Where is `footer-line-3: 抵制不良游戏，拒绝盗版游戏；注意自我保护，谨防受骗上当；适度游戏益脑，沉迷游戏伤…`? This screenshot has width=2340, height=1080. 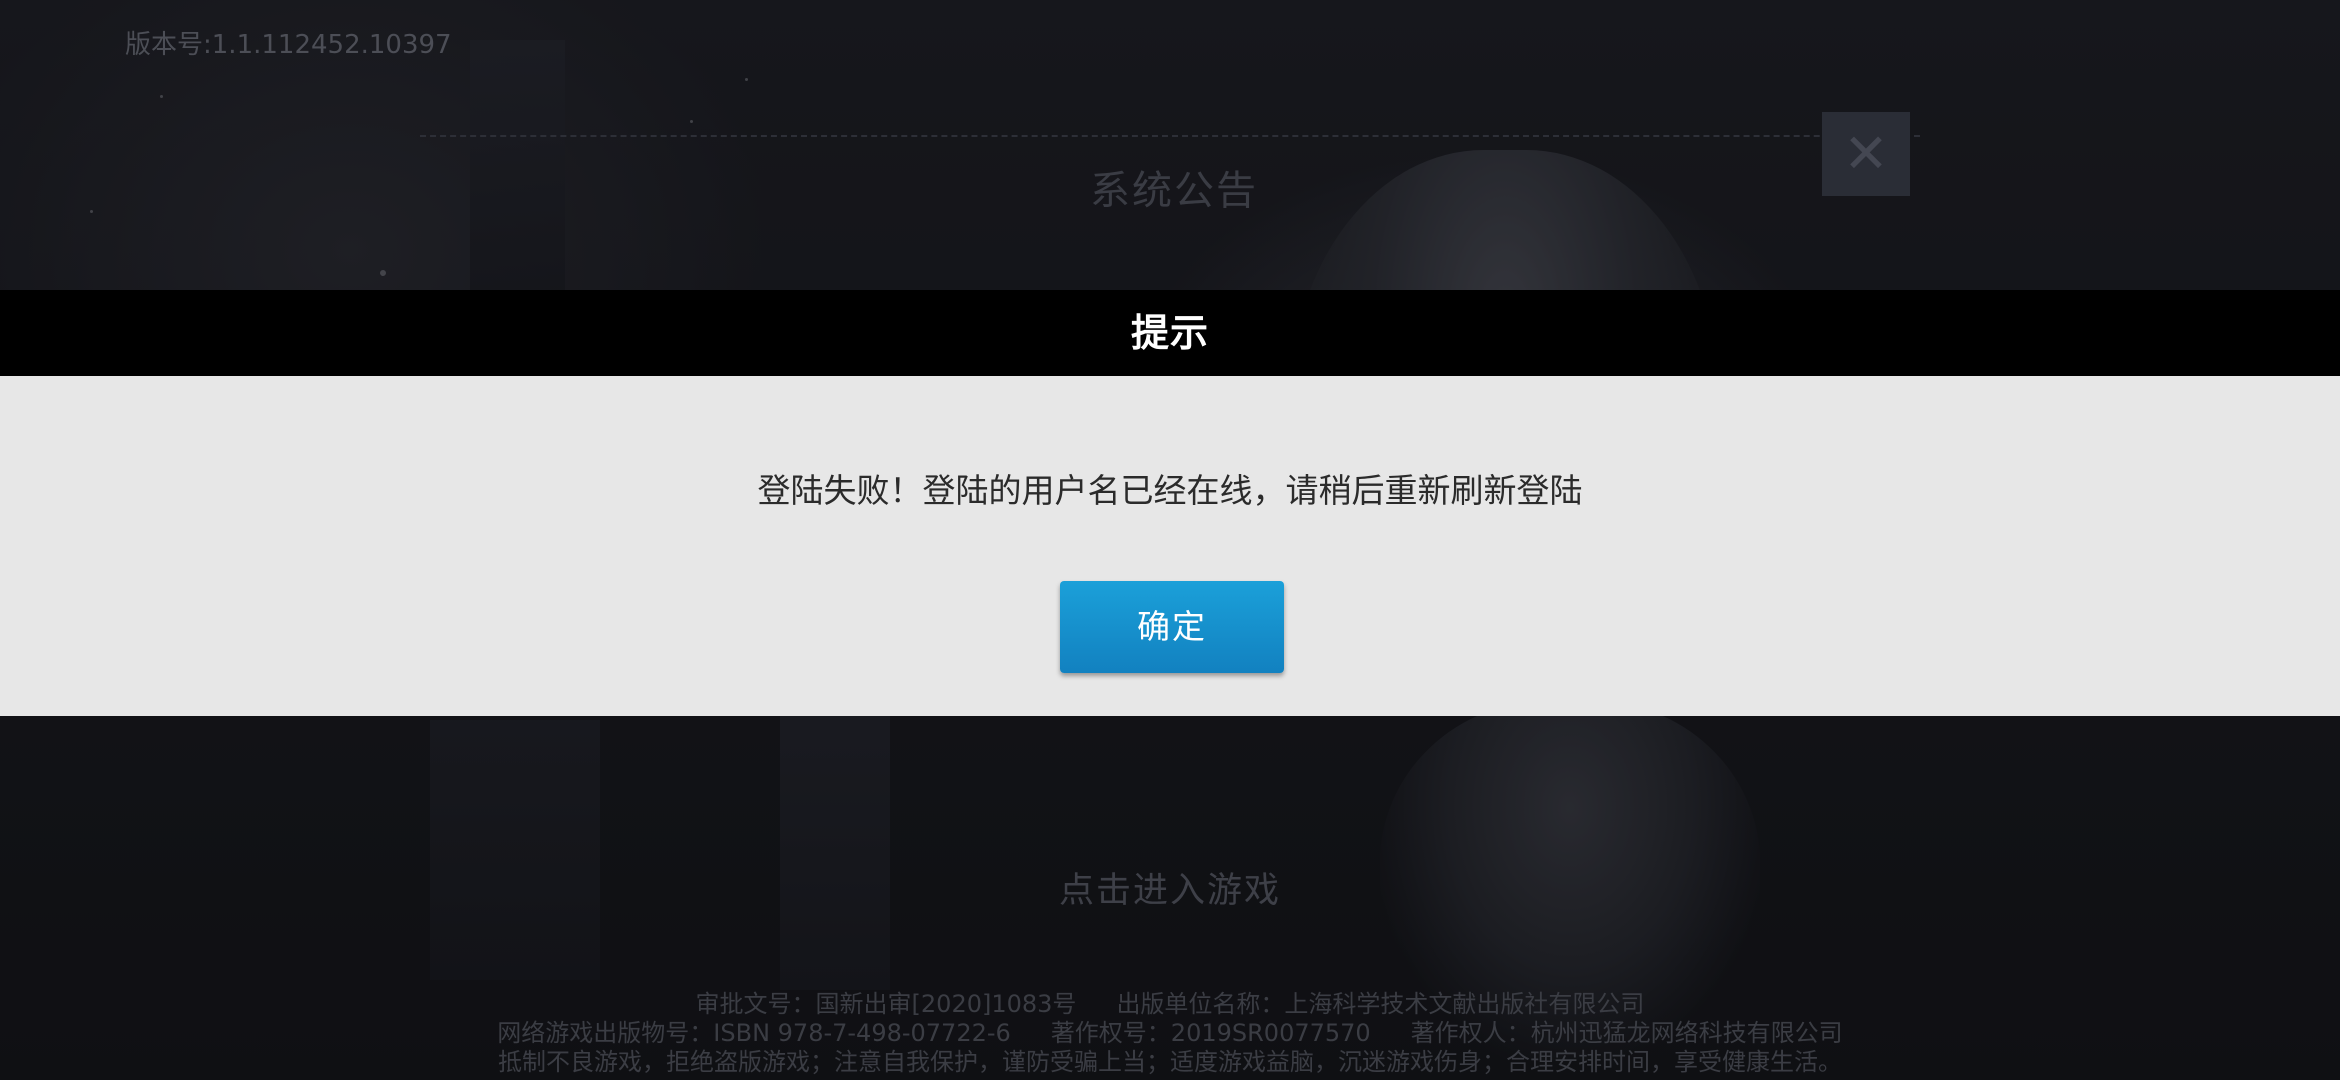
footer-line-3: 抵制不良游戏，拒绝盗版游戏；注意自我保护，谨防受骗上当；适度游戏益脑，沉迷游戏伤… is located at coordinates (1170, 1062).